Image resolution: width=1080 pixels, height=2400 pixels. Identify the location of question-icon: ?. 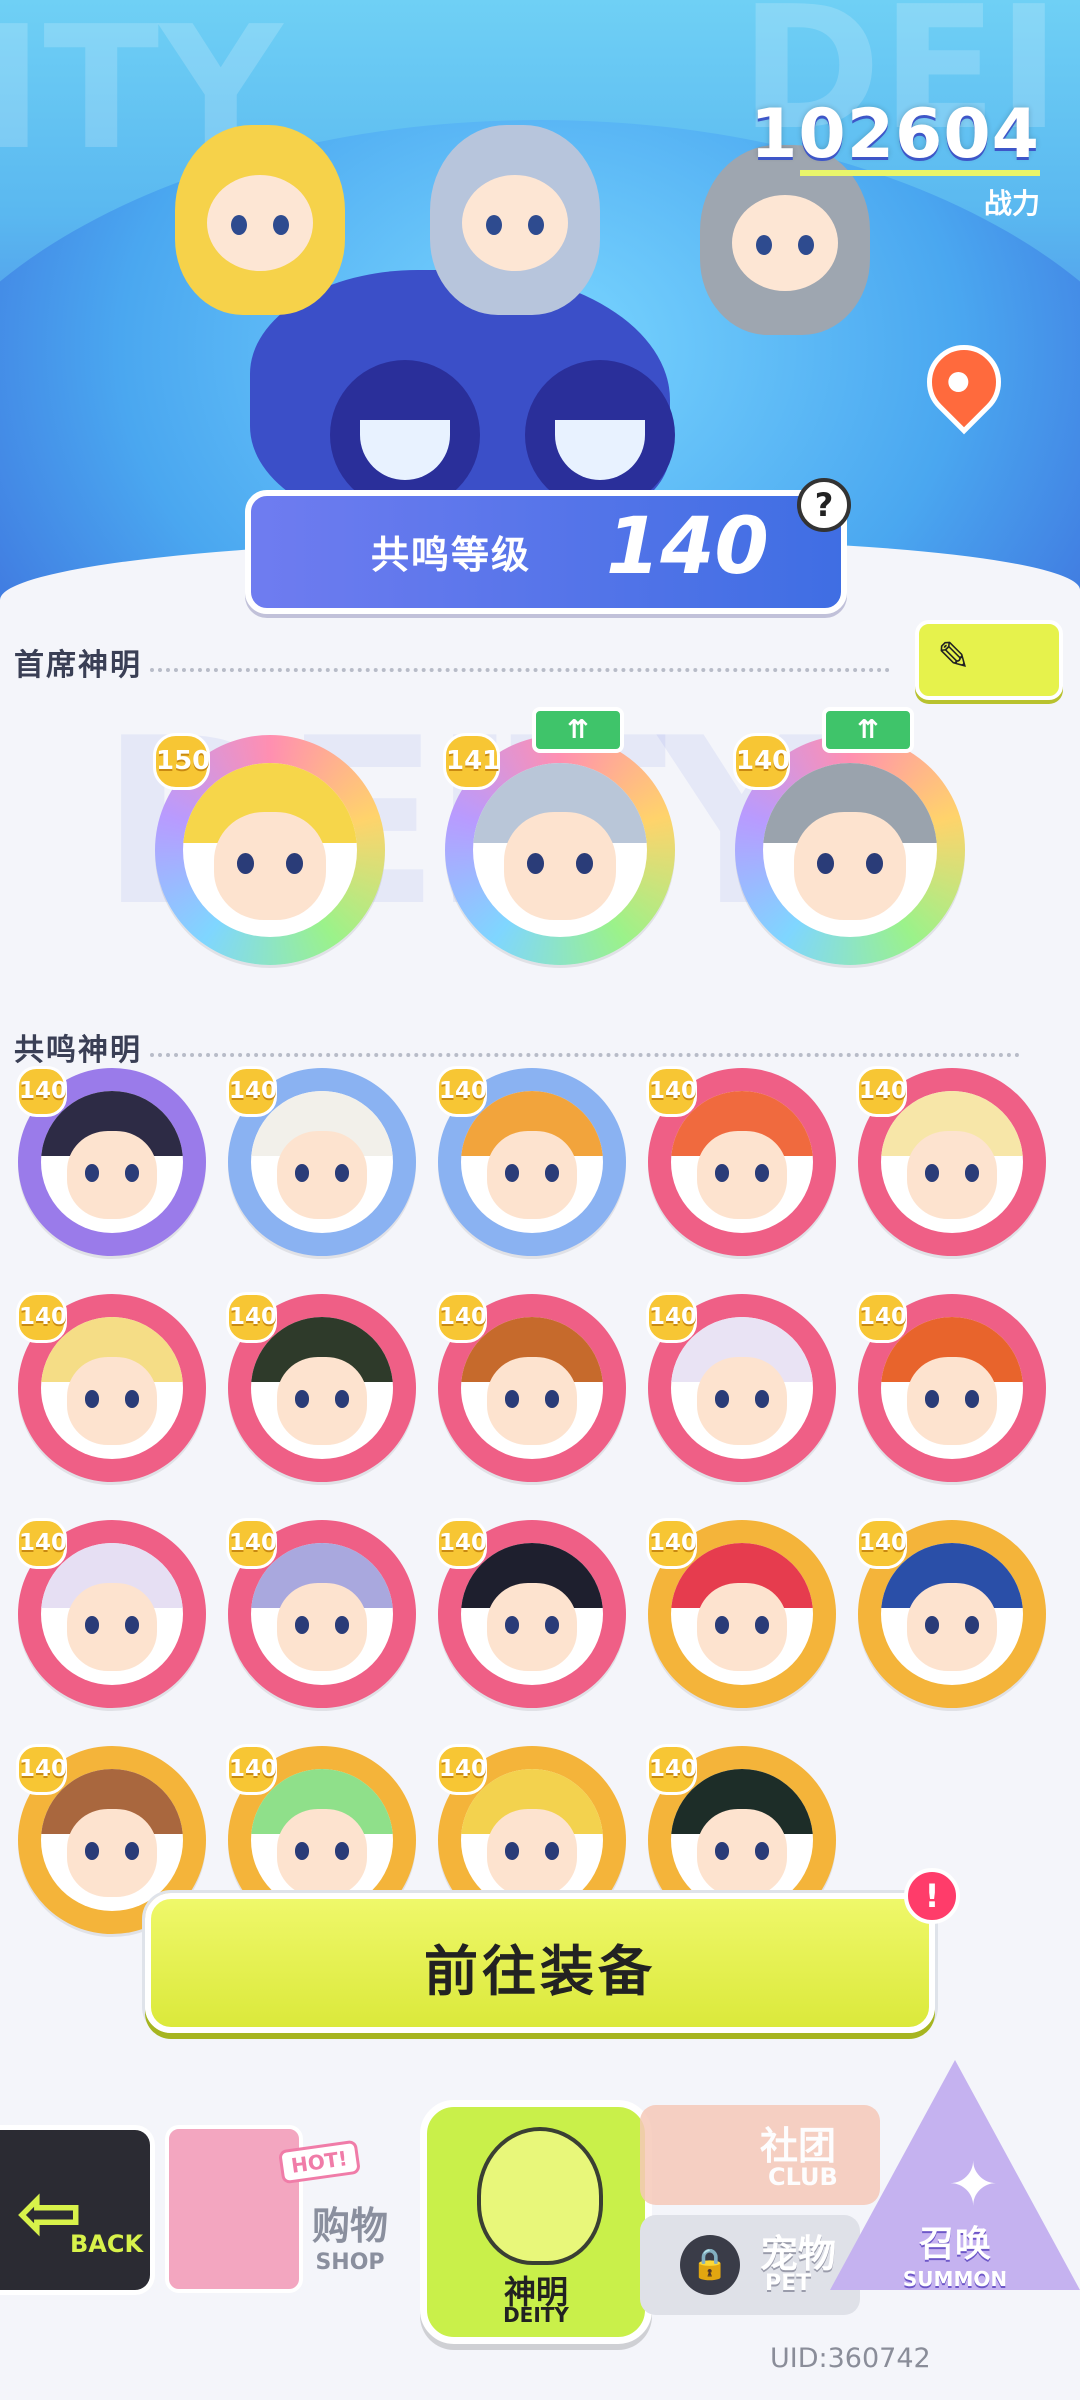
(824, 505).